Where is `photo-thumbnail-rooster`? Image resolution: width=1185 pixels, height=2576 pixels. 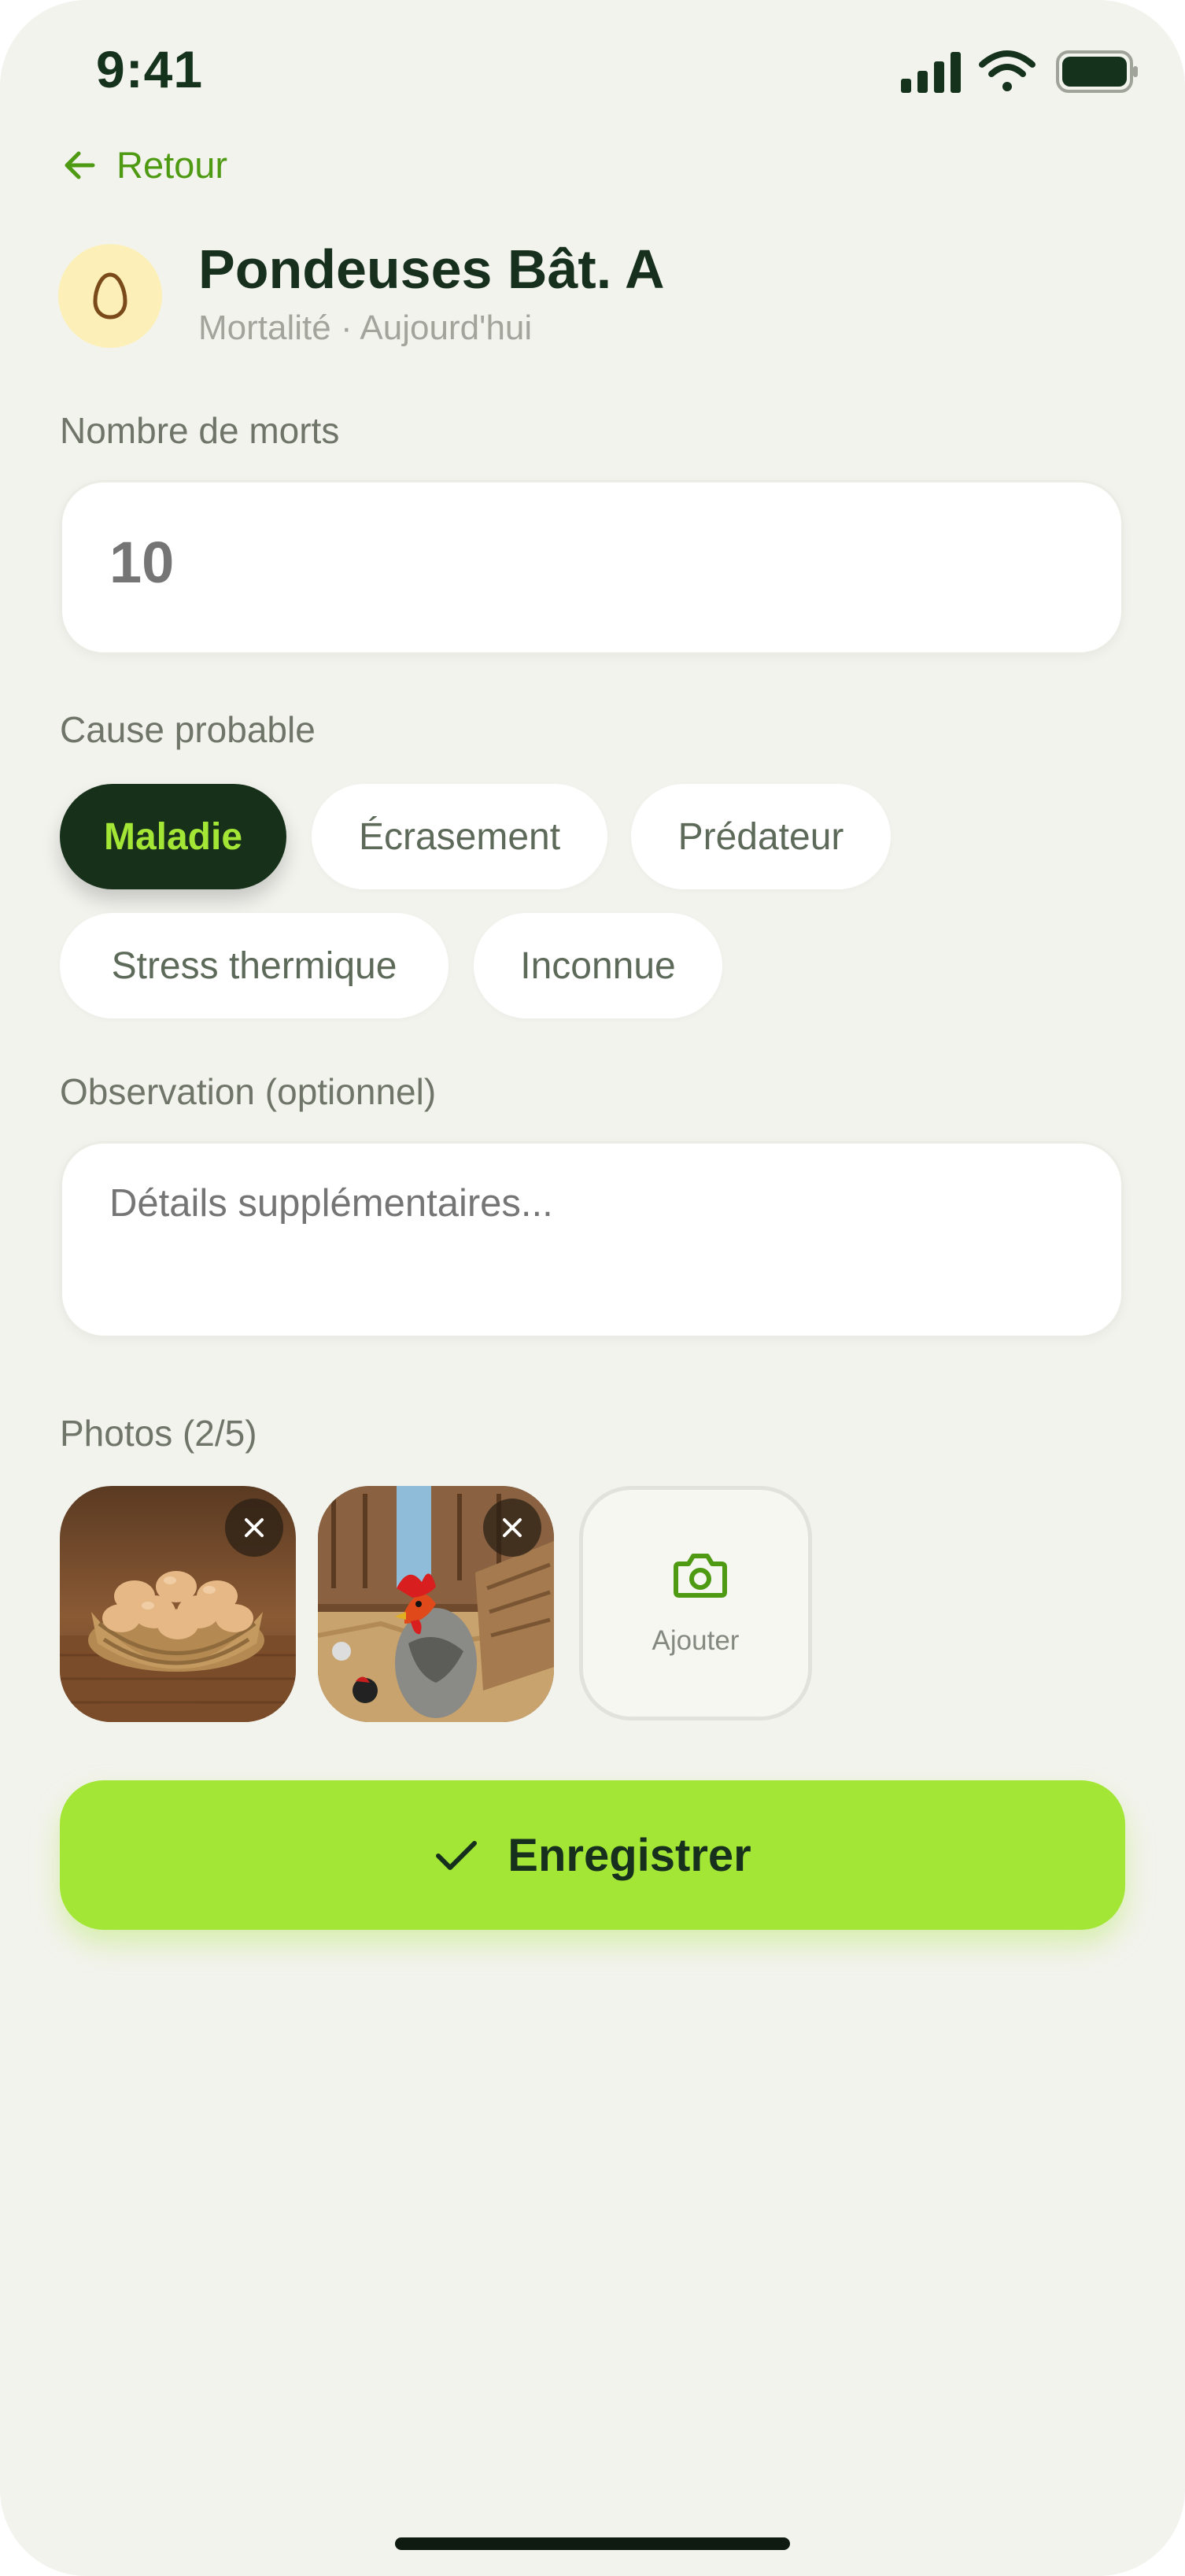
photo-thumbnail-rooster is located at coordinates (436, 1604).